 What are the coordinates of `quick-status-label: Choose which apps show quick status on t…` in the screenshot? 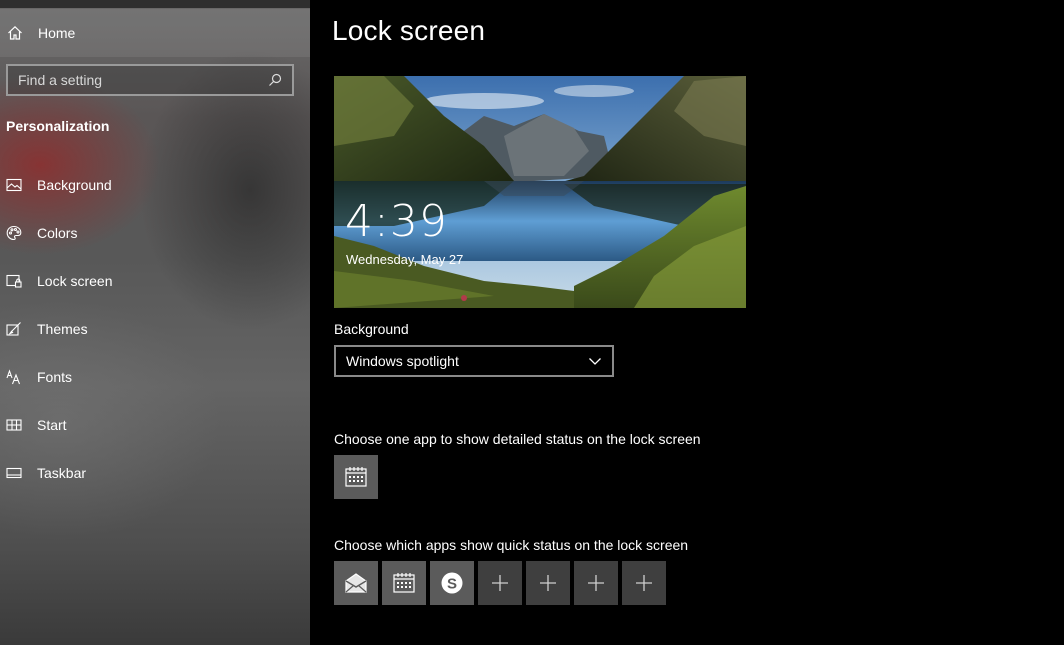 It's located at (511, 545).